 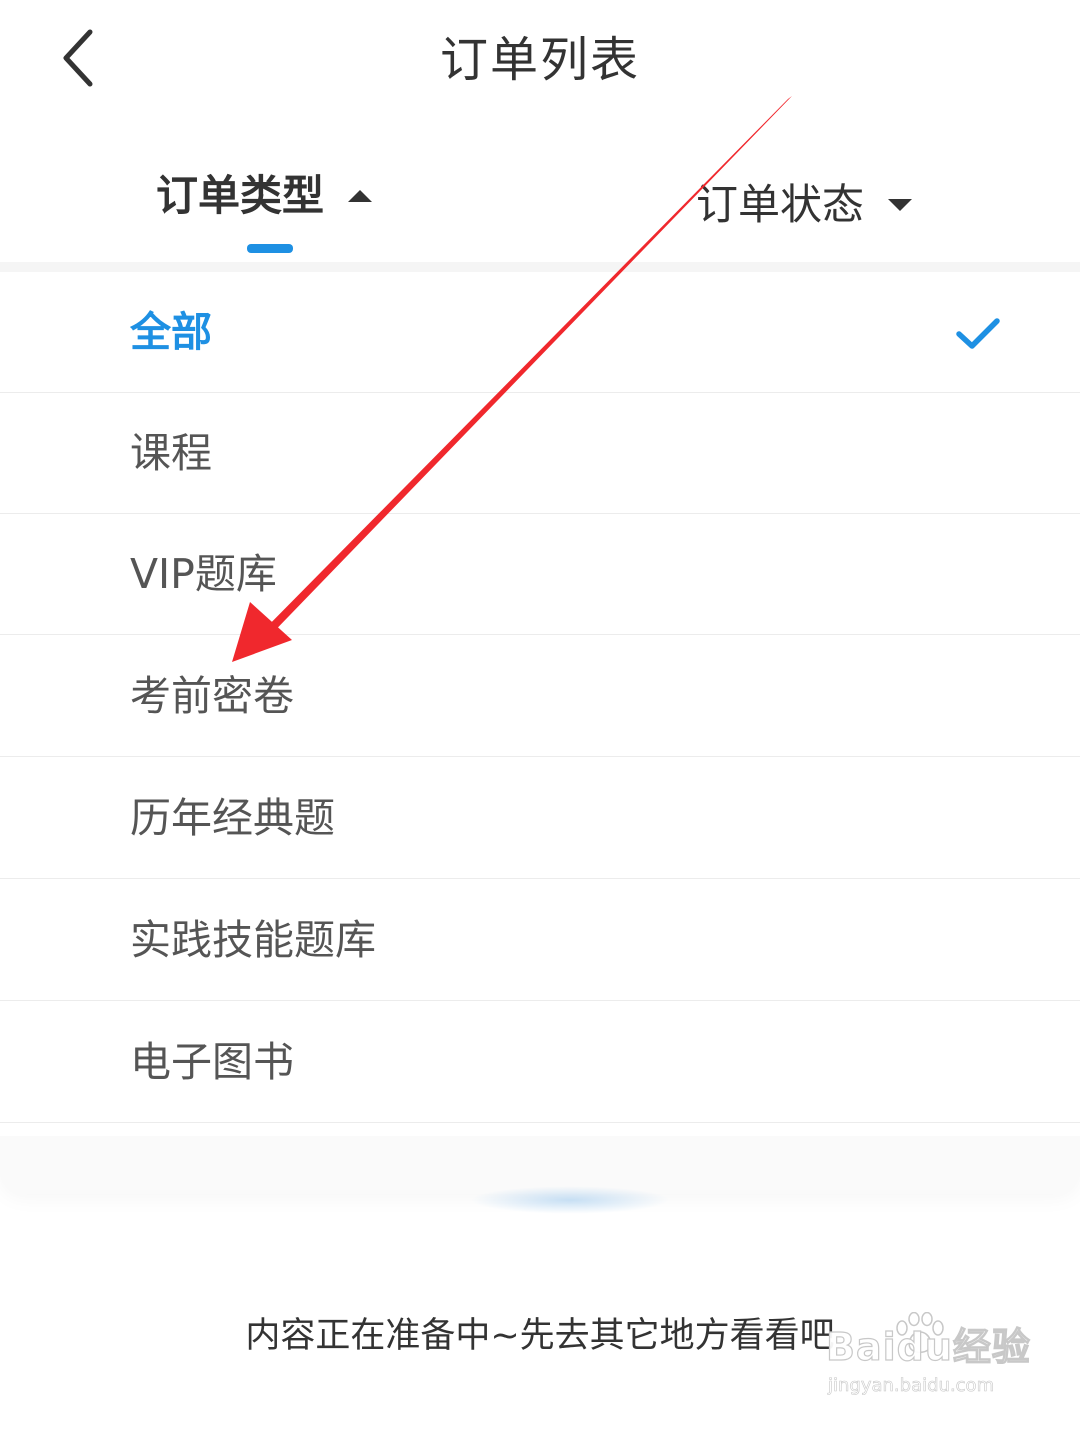 I want to click on page-title: 订单列表, so click(x=539, y=60).